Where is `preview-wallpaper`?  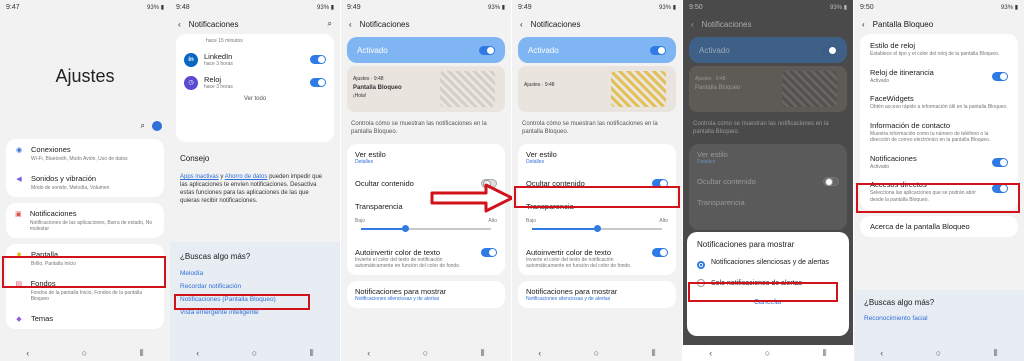 preview-wallpaper is located at coordinates (467, 89).